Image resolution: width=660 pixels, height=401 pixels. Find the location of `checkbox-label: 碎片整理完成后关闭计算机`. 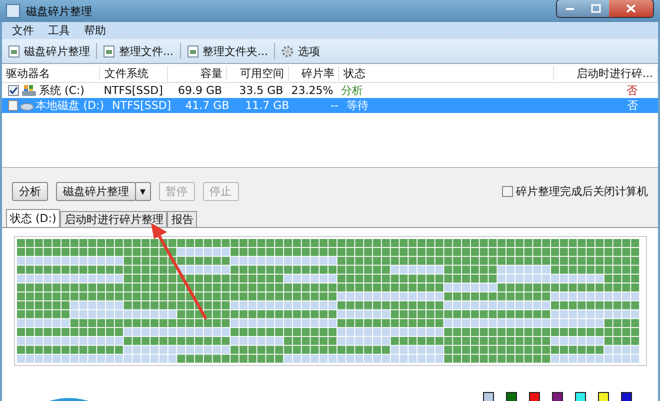

checkbox-label: 碎片整理完成后关闭计算机 is located at coordinates (582, 191).